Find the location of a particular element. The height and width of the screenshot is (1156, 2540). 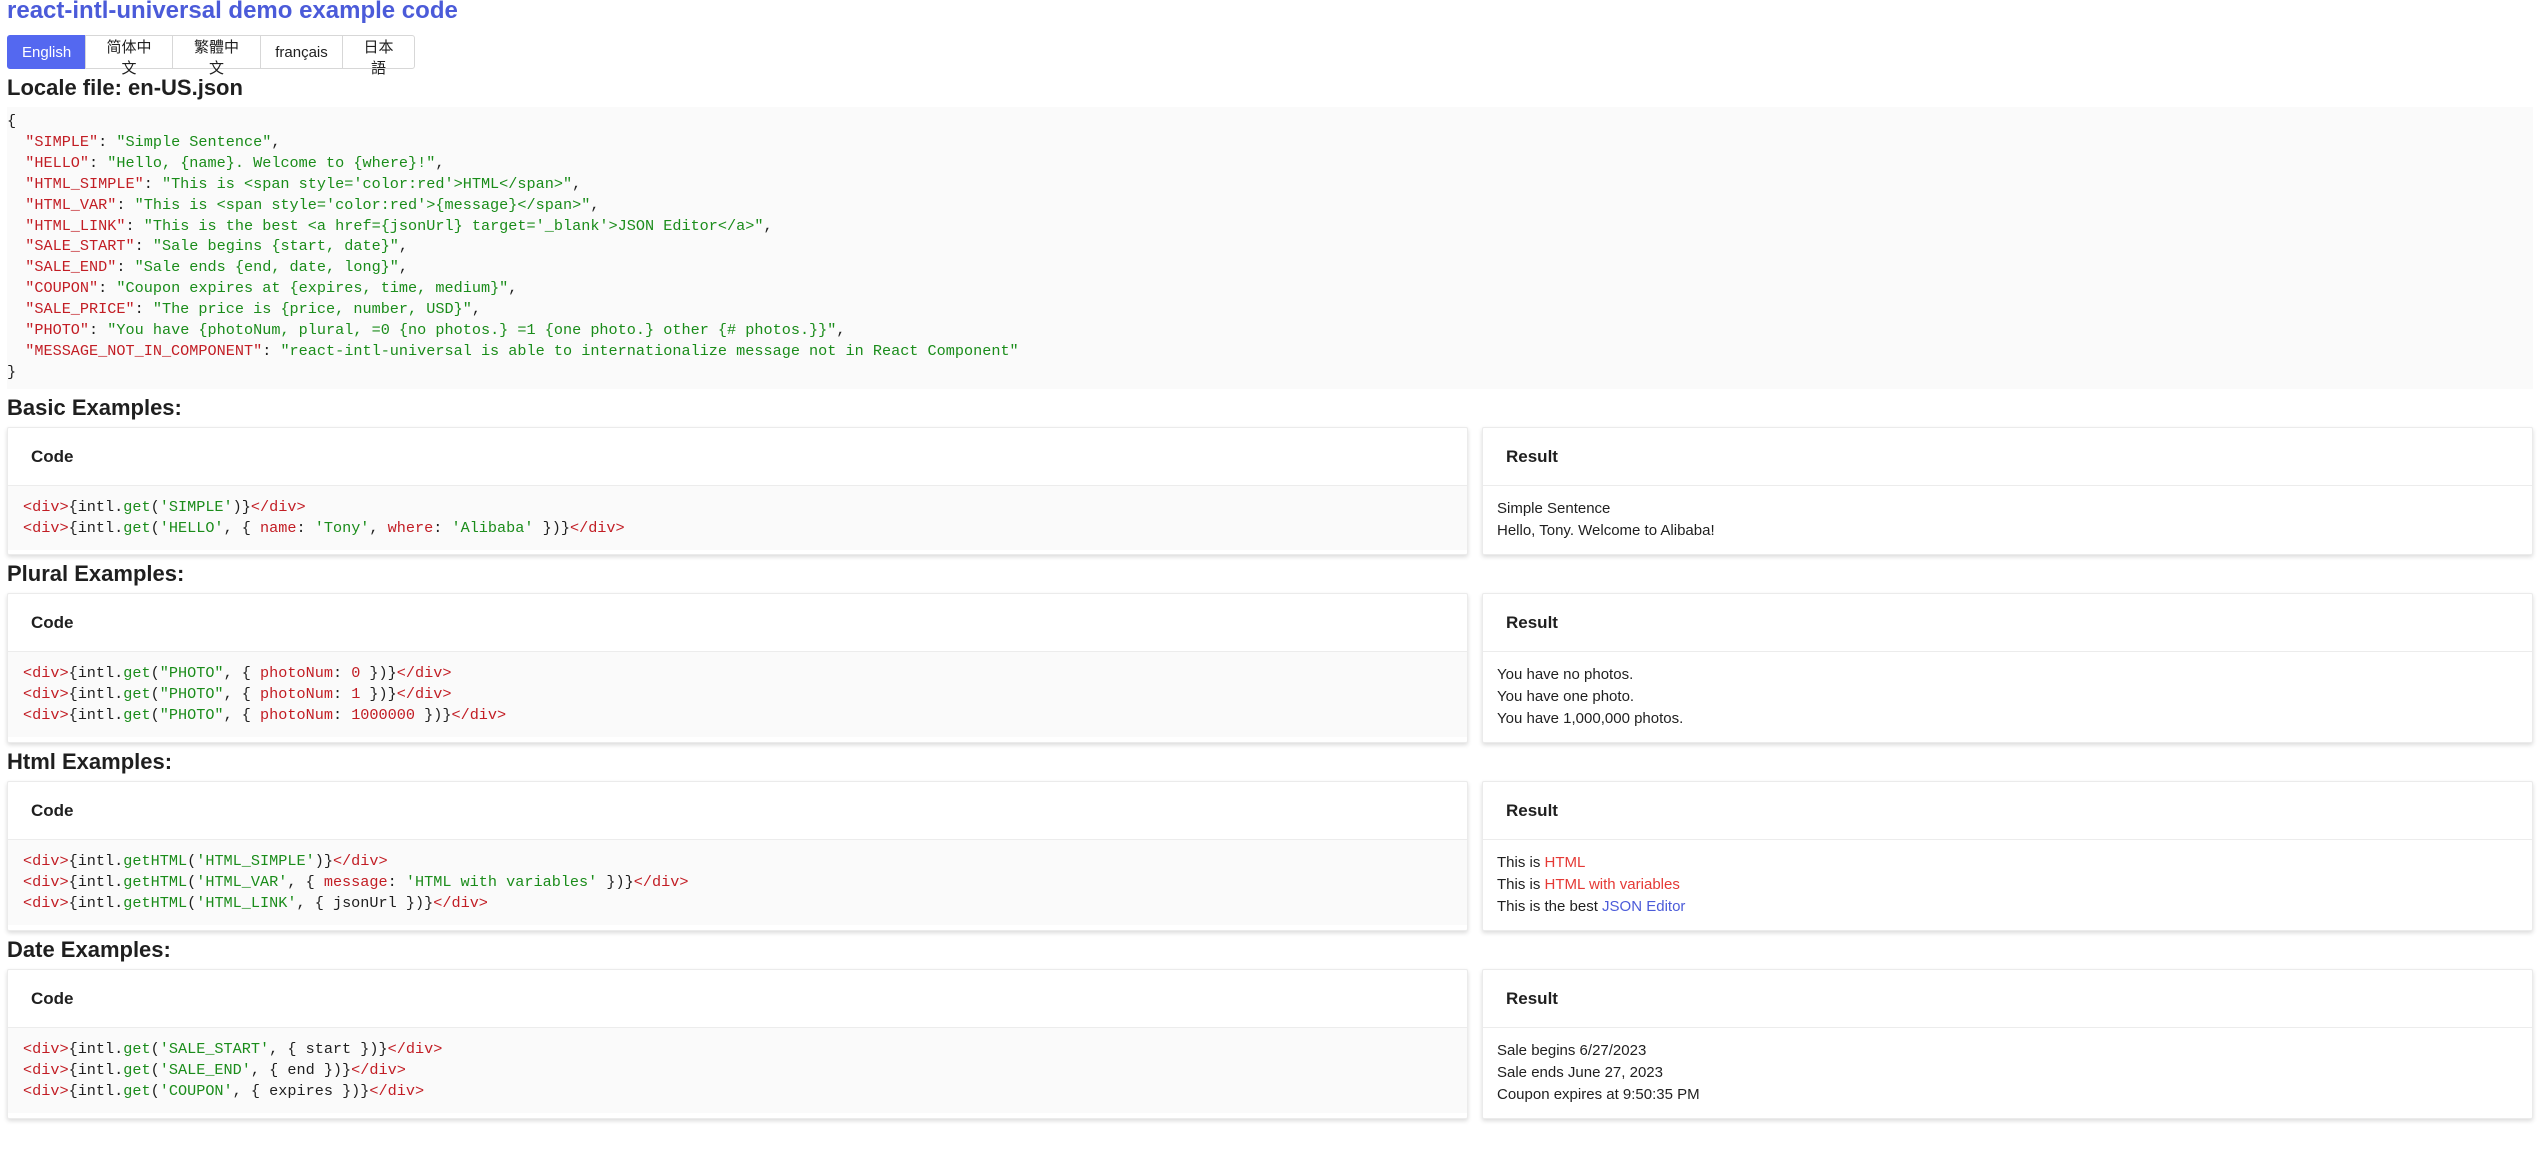

date-examples-heading: Date Examples: is located at coordinates (89, 949).